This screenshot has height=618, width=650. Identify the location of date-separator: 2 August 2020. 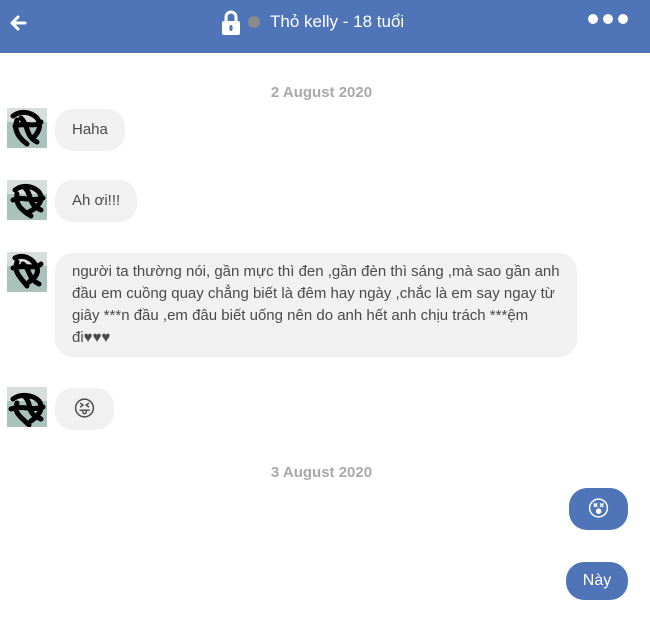
(321, 92).